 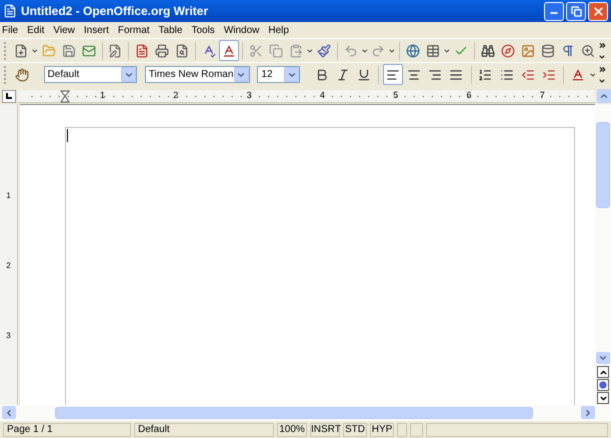 What do you see at coordinates (323, 95) in the screenshot?
I see `ruler-number: 4` at bounding box center [323, 95].